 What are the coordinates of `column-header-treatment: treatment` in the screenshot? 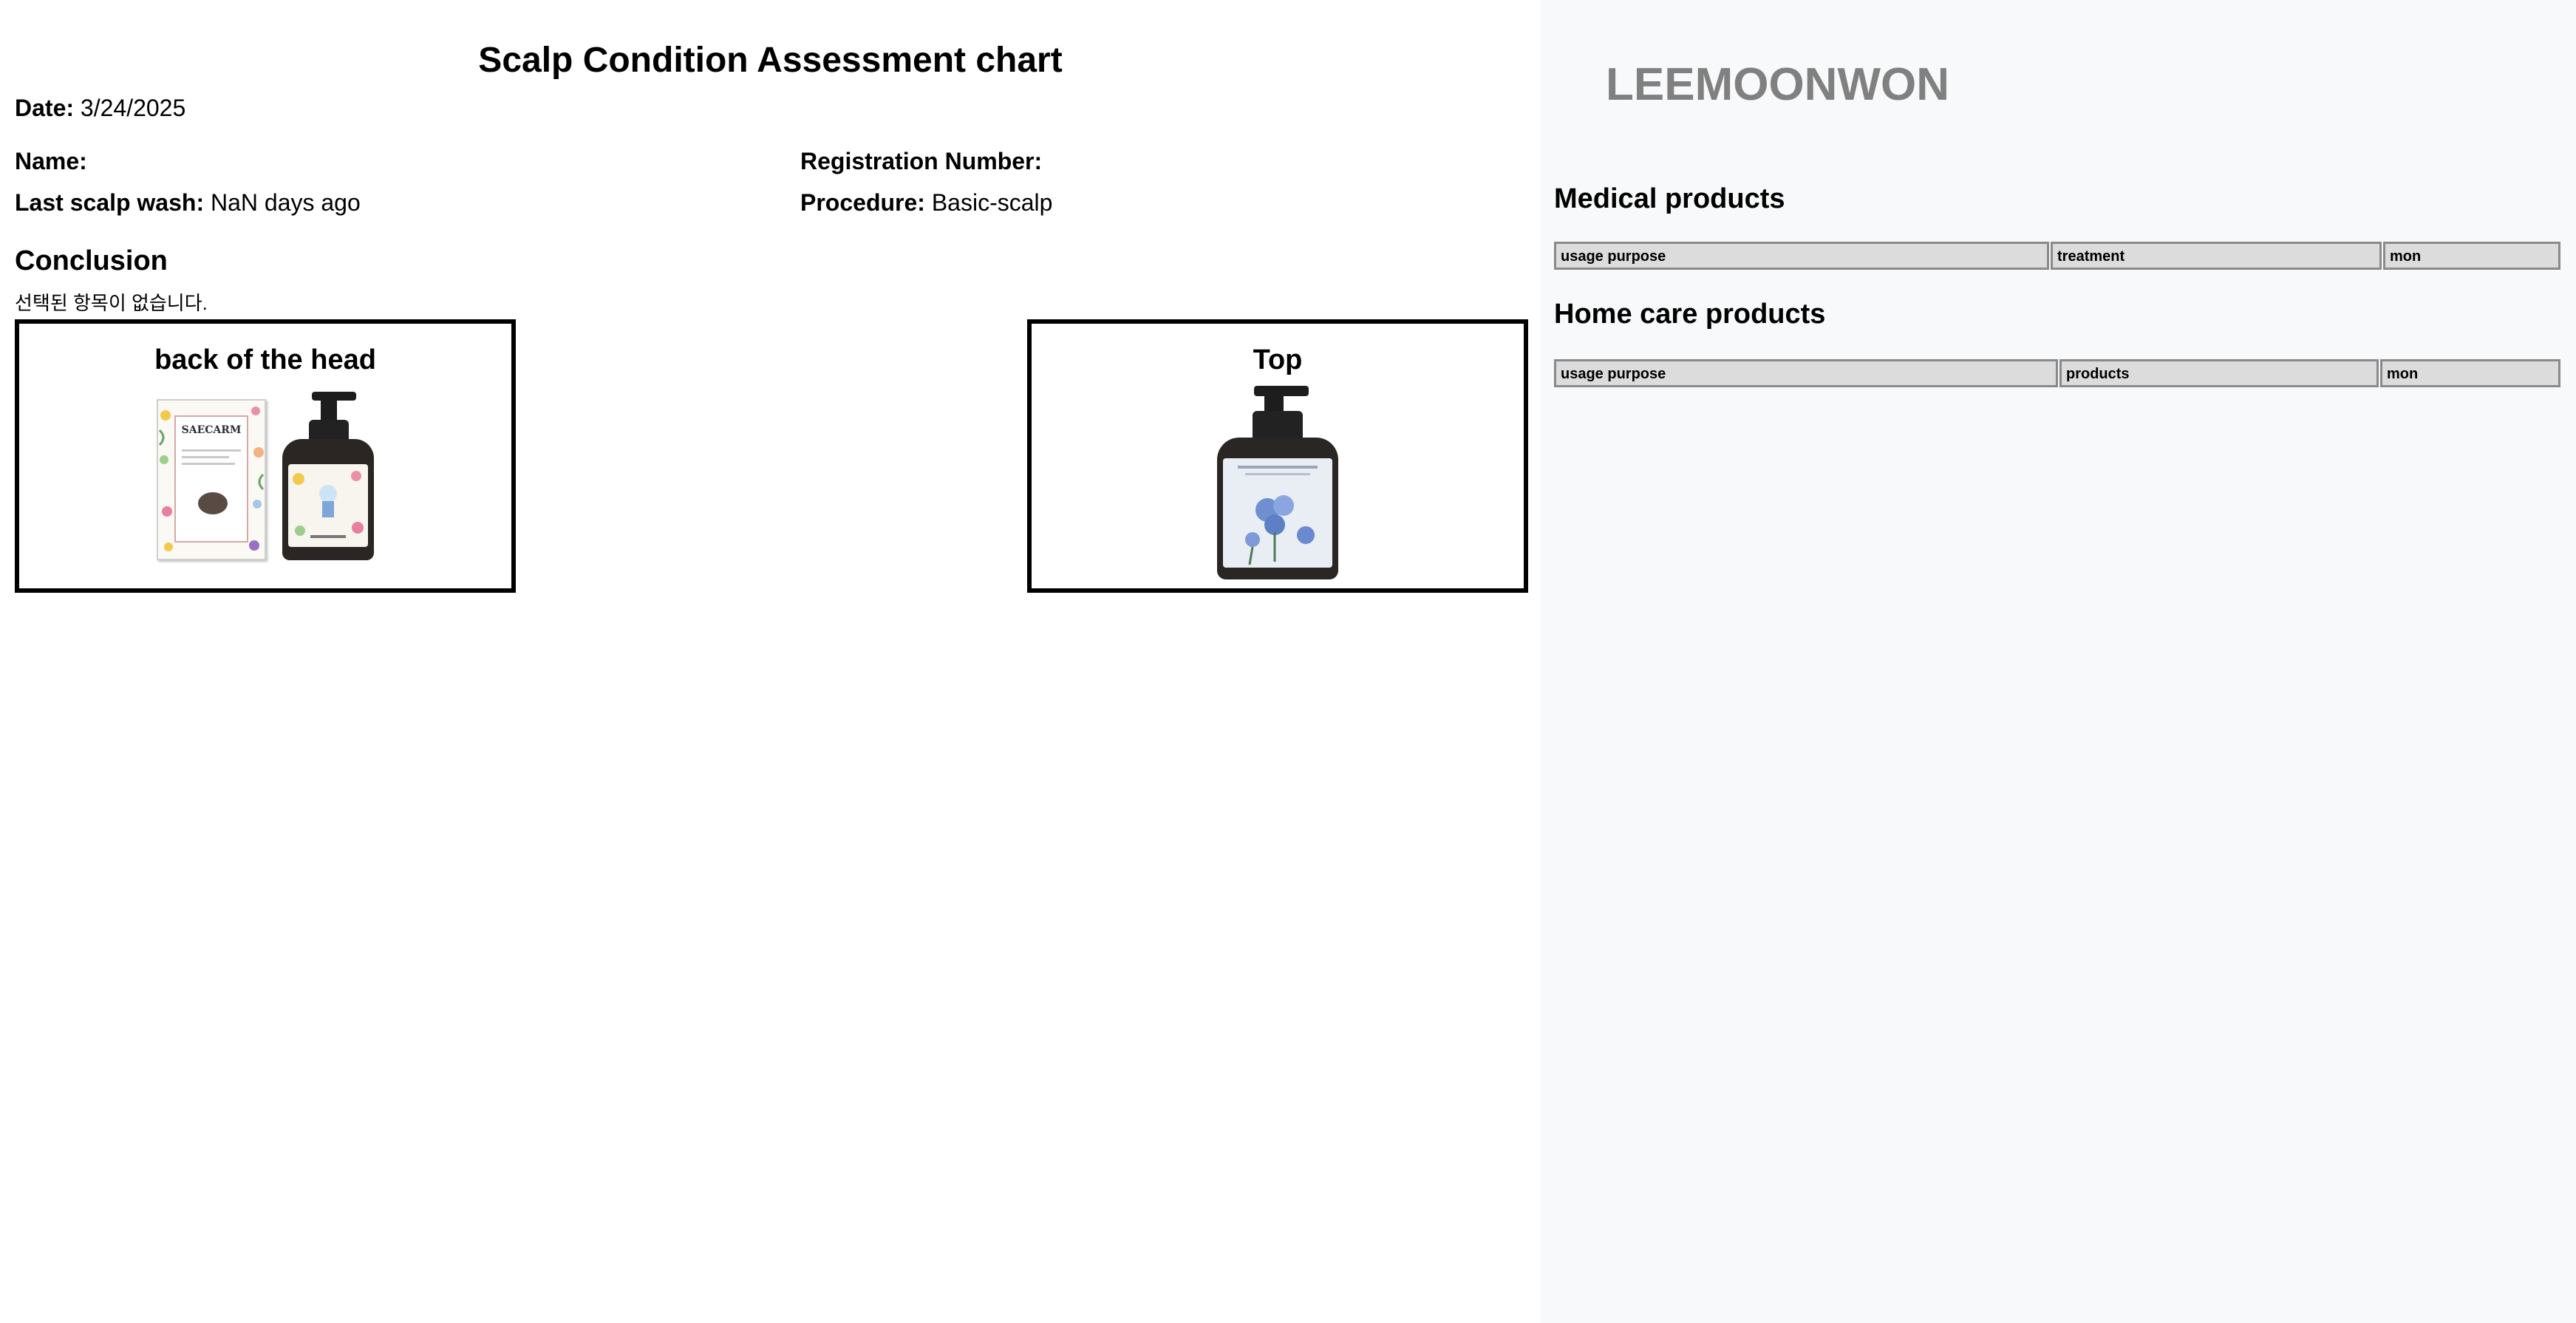 It's located at (2216, 256).